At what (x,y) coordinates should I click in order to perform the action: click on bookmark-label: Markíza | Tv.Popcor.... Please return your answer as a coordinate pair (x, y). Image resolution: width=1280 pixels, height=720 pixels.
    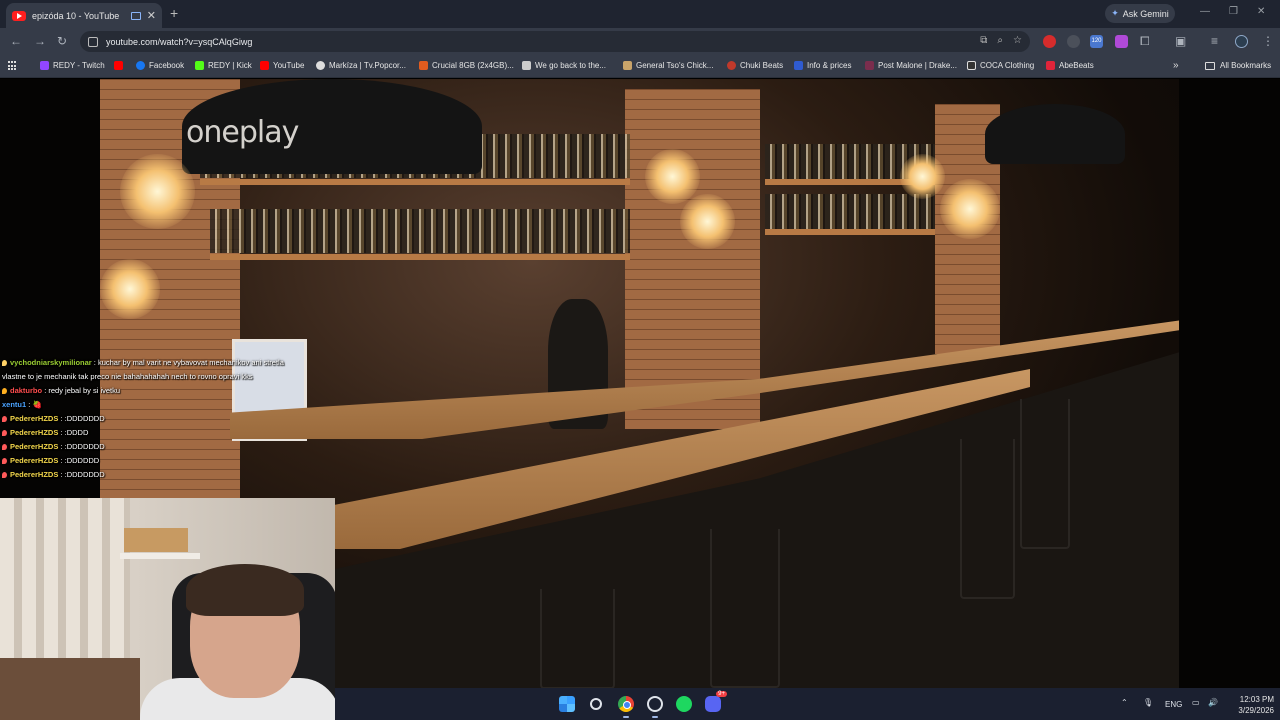
    Looking at the image, I should click on (367, 65).